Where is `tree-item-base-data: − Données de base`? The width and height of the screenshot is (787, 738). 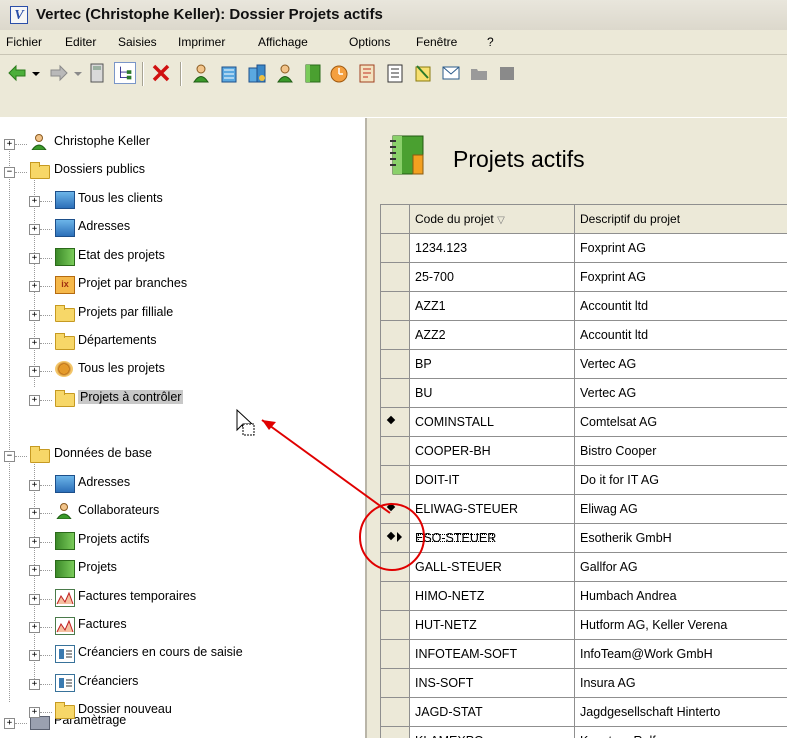
tree-item-base-data: − Données de base is located at coordinates (180, 456).